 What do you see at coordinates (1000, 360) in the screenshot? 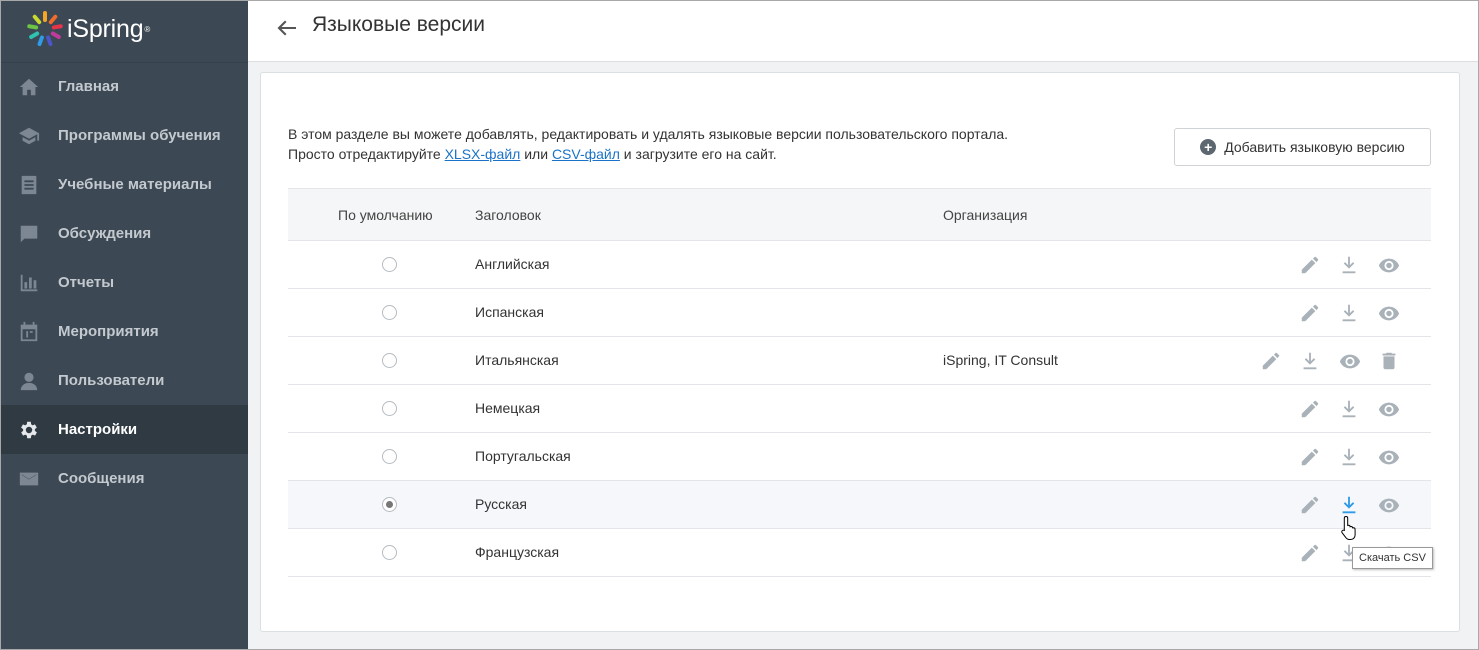
I see `organization: iSpring, IT Consult` at bounding box center [1000, 360].